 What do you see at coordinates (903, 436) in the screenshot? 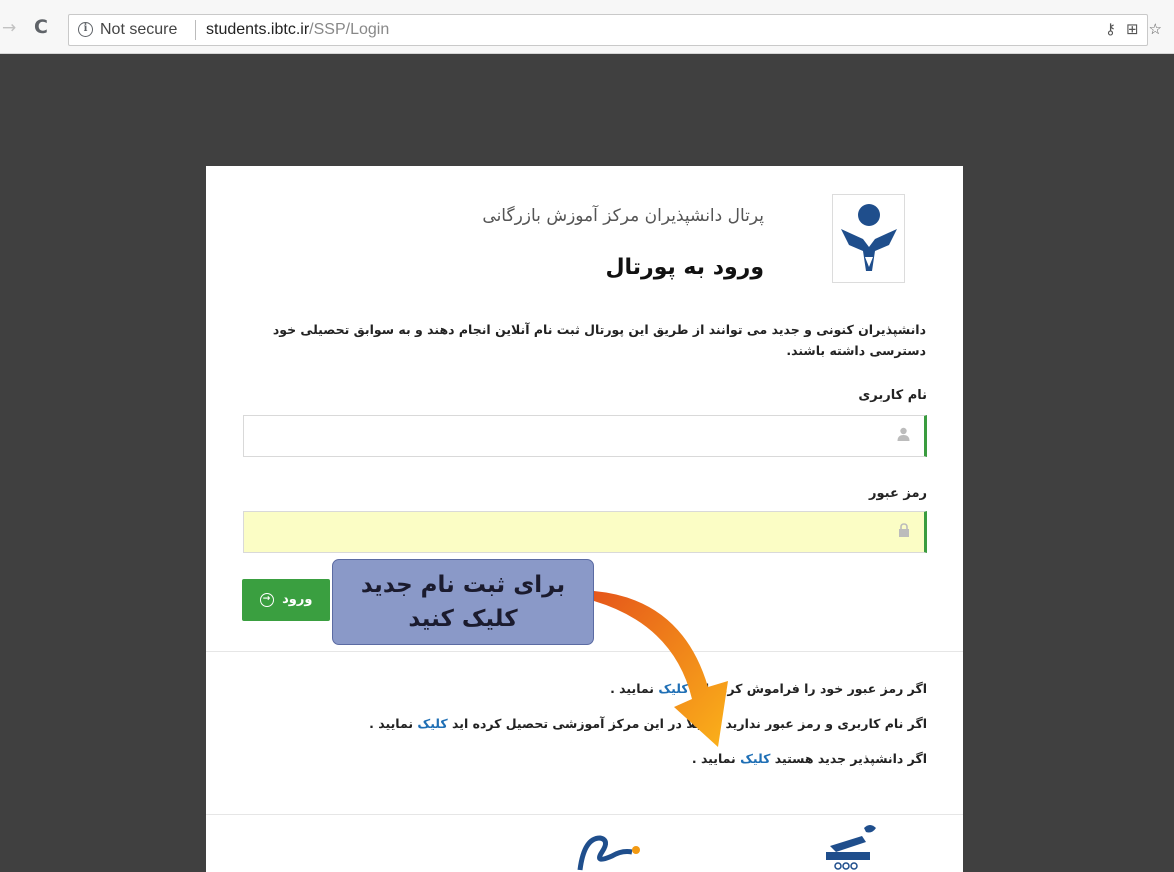
I see `user-icon` at bounding box center [903, 436].